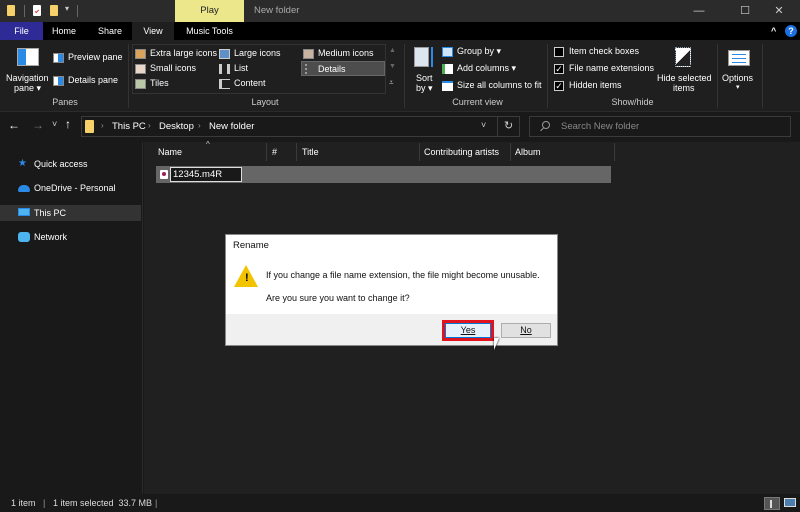 The image size is (800, 512). What do you see at coordinates (791, 31) in the screenshot?
I see `help-icon: ?` at bounding box center [791, 31].